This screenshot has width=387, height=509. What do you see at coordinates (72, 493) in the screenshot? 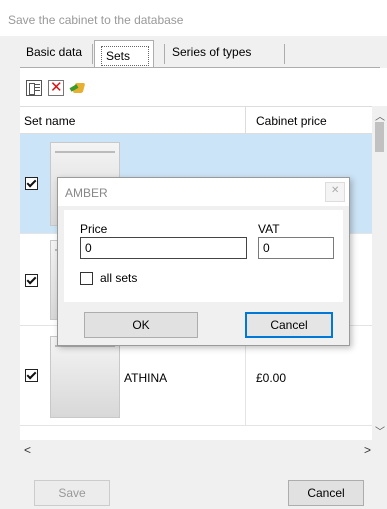
I see `save-button: Save` at bounding box center [72, 493].